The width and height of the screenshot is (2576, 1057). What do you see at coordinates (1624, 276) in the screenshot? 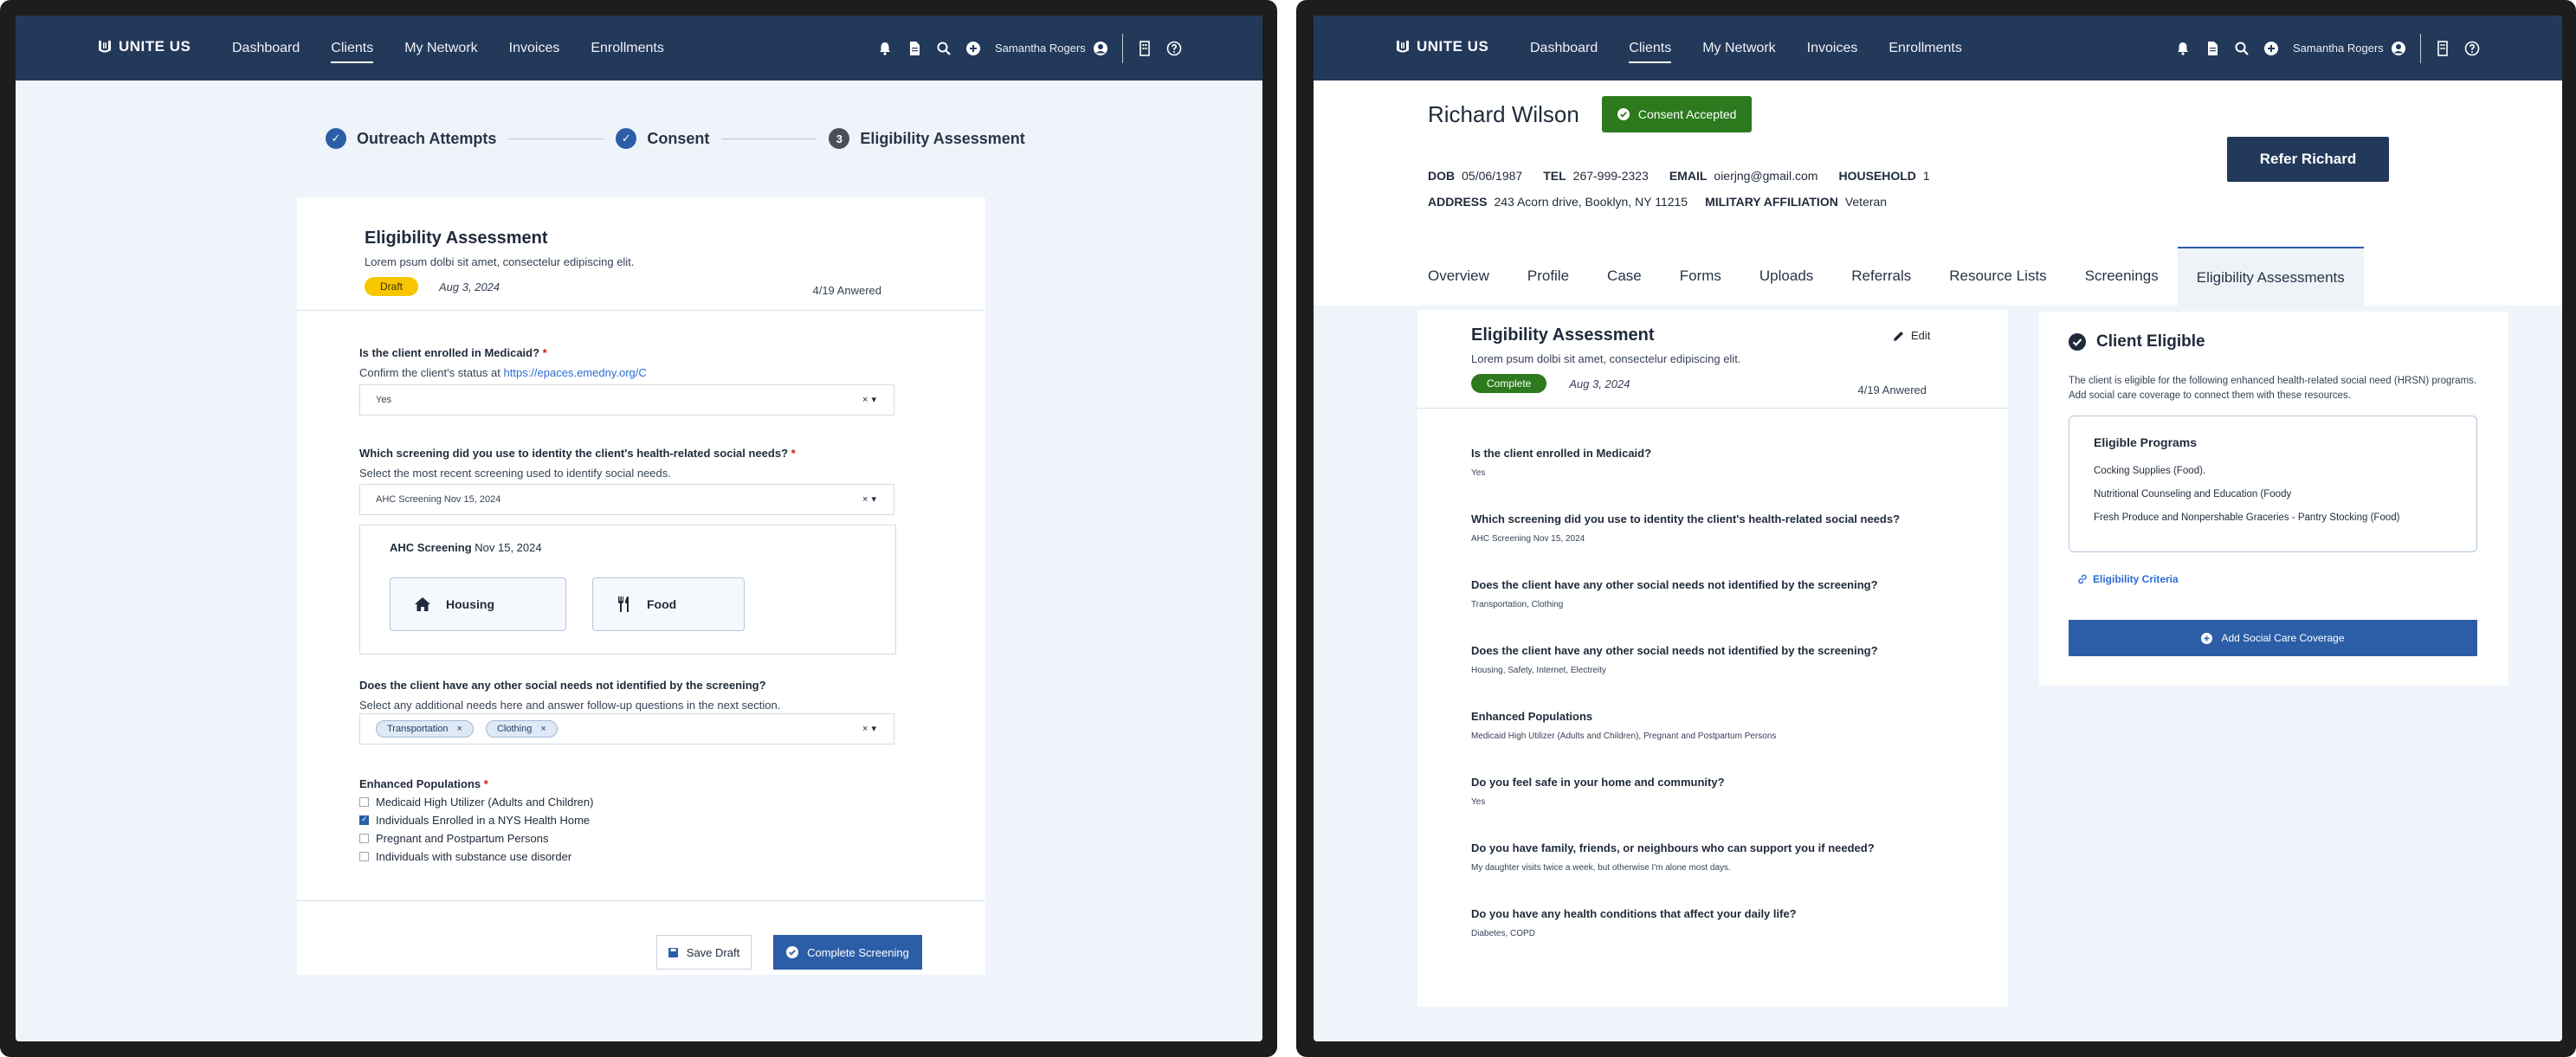
I see `tab-case: Case` at bounding box center [1624, 276].